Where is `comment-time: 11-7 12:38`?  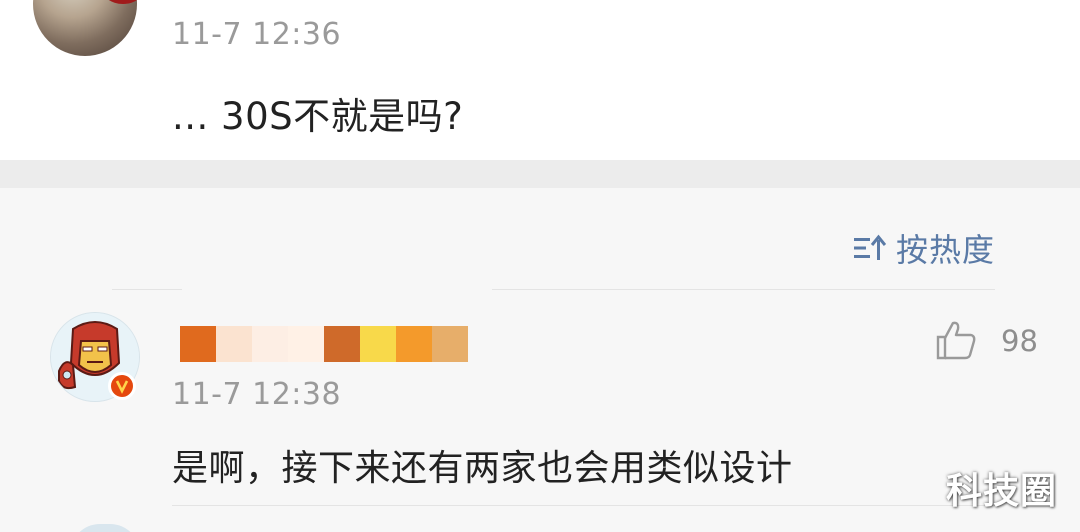
comment-time: 11-7 12:38 is located at coordinates (257, 394).